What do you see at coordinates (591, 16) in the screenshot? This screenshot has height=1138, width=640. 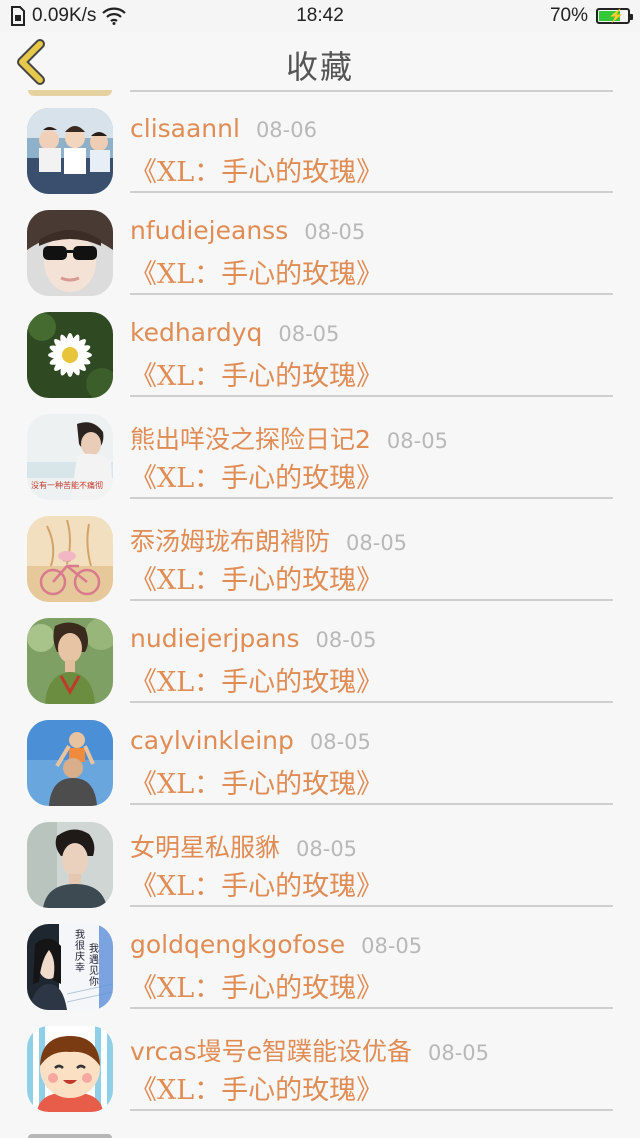 I see `status-right: 70% ⚡` at bounding box center [591, 16].